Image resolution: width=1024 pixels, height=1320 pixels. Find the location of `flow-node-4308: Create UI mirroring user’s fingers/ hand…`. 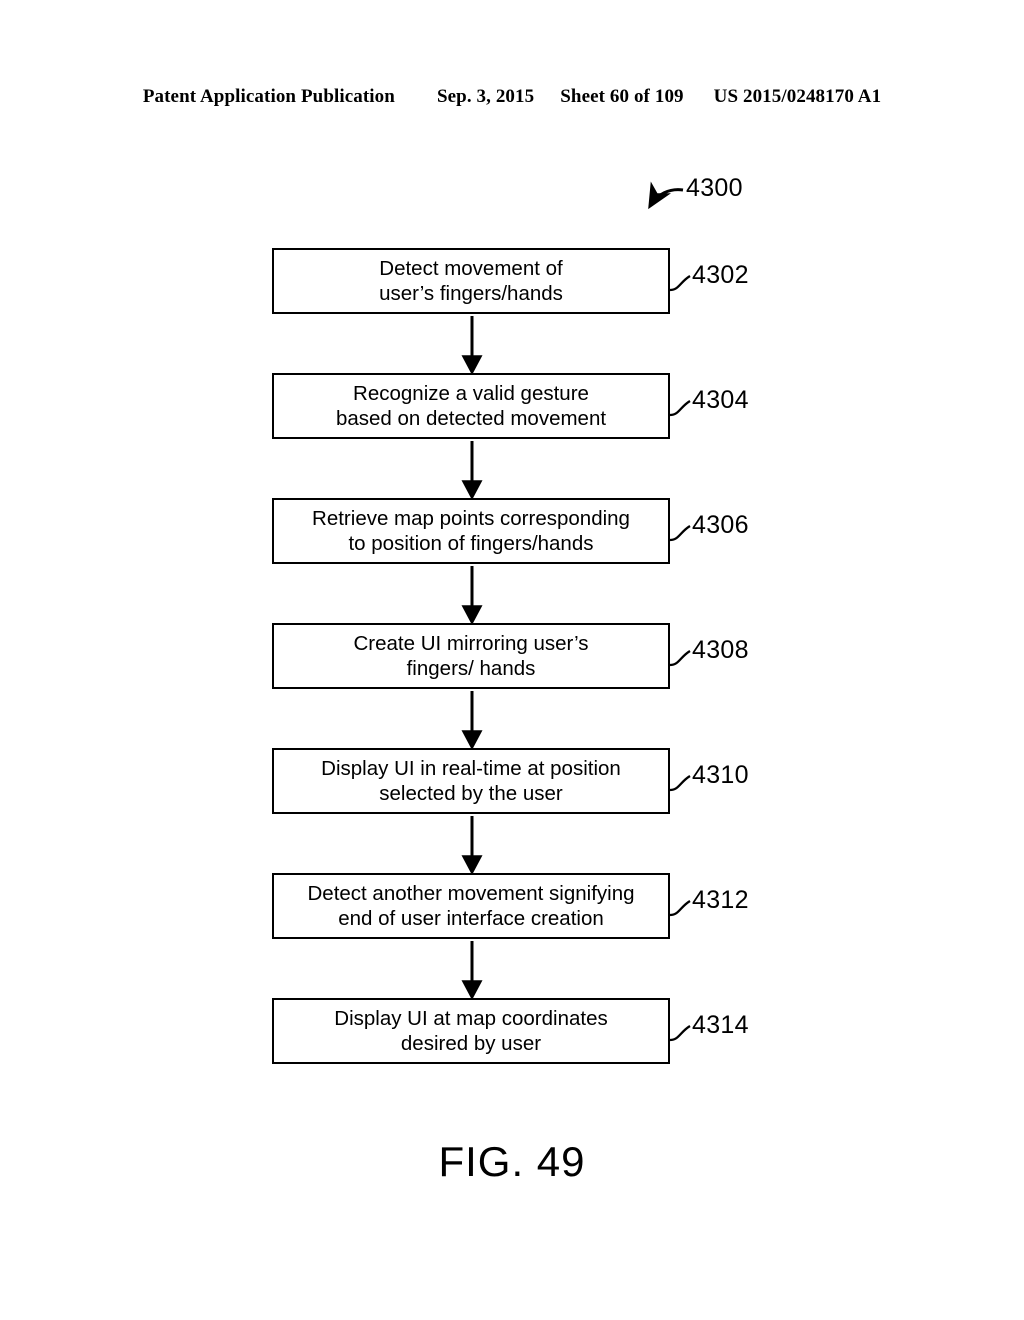

flow-node-4308: Create UI mirroring user’s fingers/ hand… is located at coordinates (471, 656).